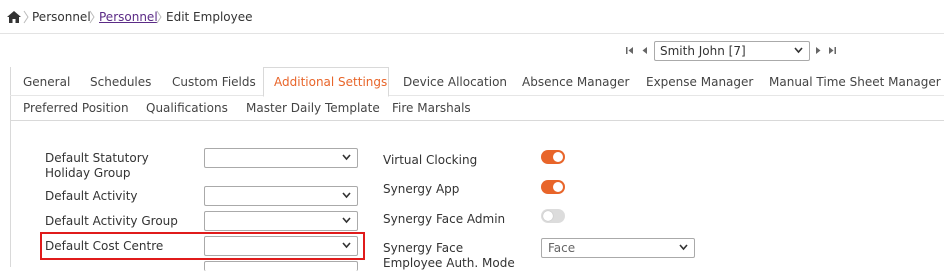 The height and width of the screenshot is (271, 944). Describe the element at coordinates (699, 82) in the screenshot. I see `tab-expense-manager: Expense Manager` at that location.